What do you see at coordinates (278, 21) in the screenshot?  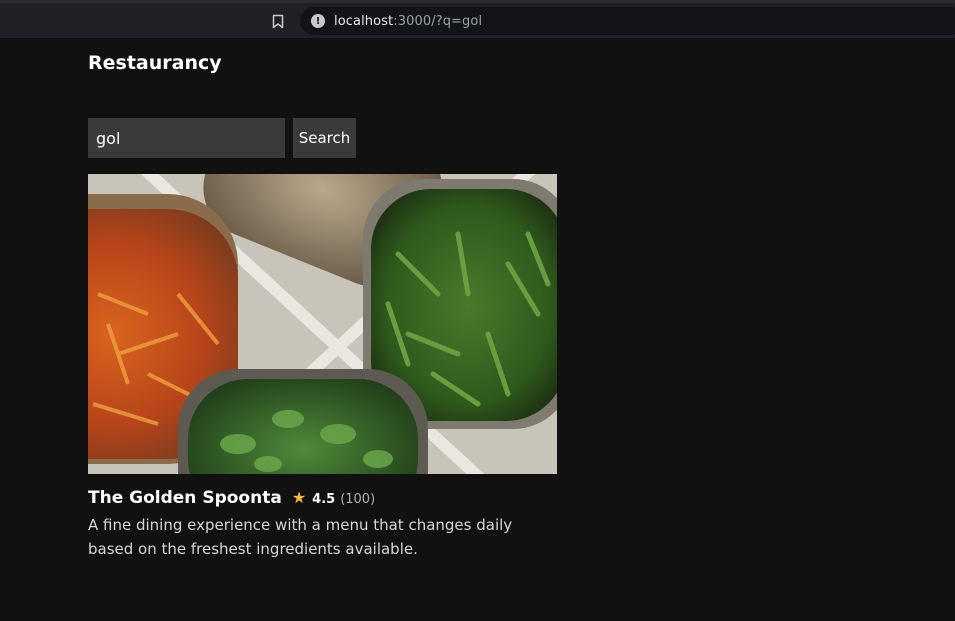 I see `bookmark-icon` at bounding box center [278, 21].